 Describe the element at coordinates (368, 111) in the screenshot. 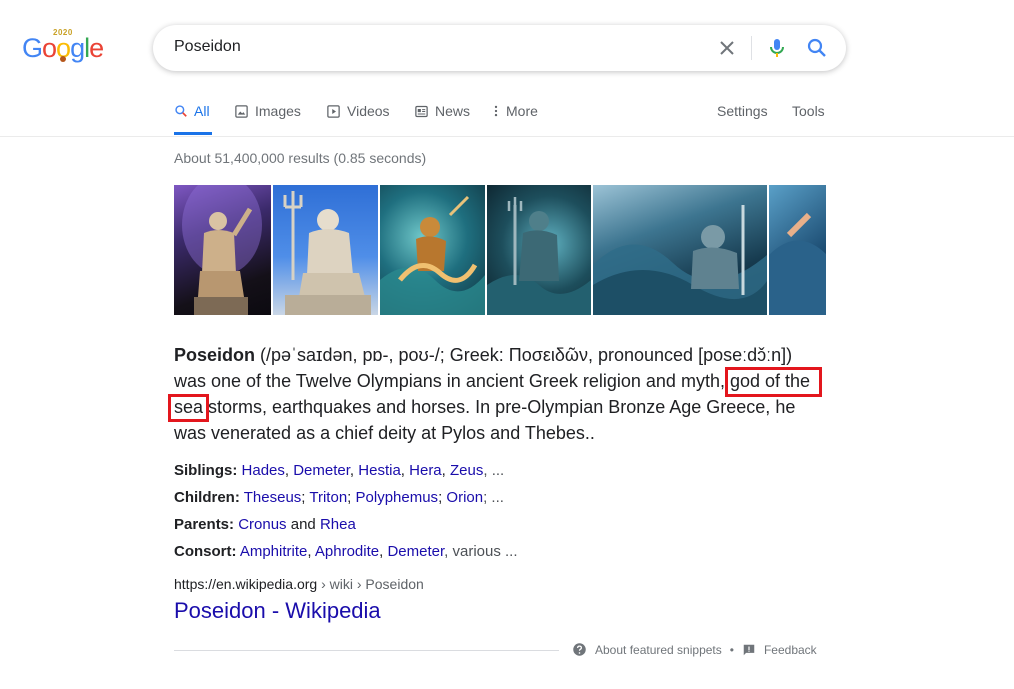

I see `tab-label: Videos` at that location.